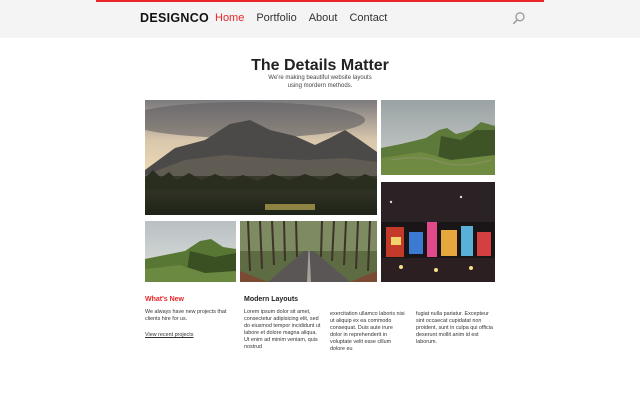  What do you see at coordinates (174, 18) in the screenshot?
I see `brand-logo: DESIGNCO` at bounding box center [174, 18].